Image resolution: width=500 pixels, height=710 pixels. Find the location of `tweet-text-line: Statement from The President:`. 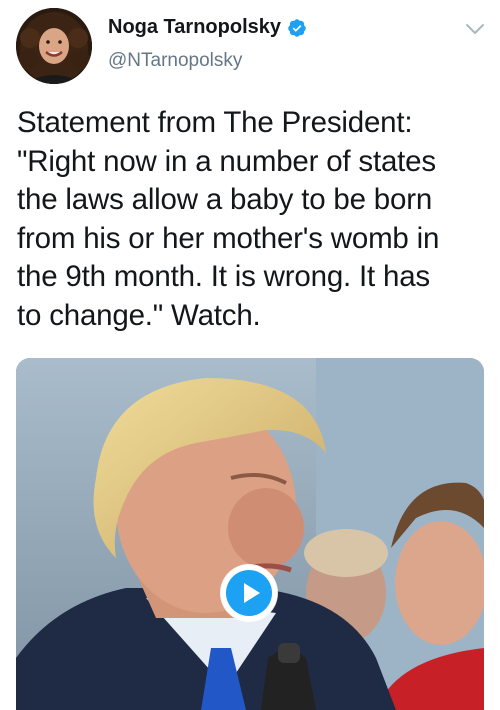

tweet-text-line: Statement from The President: is located at coordinates (215, 122).